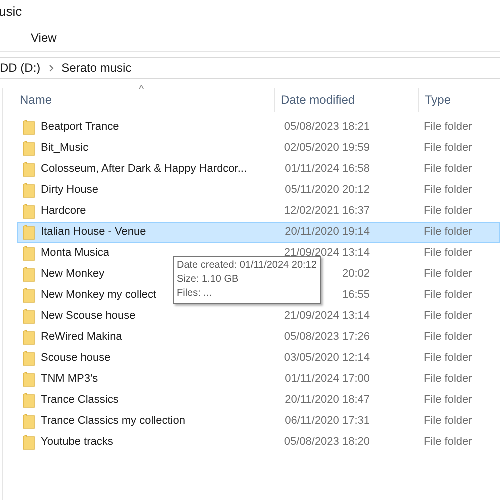 The width and height of the screenshot is (500, 500). I want to click on file-name: Dirty House, so click(69, 190).